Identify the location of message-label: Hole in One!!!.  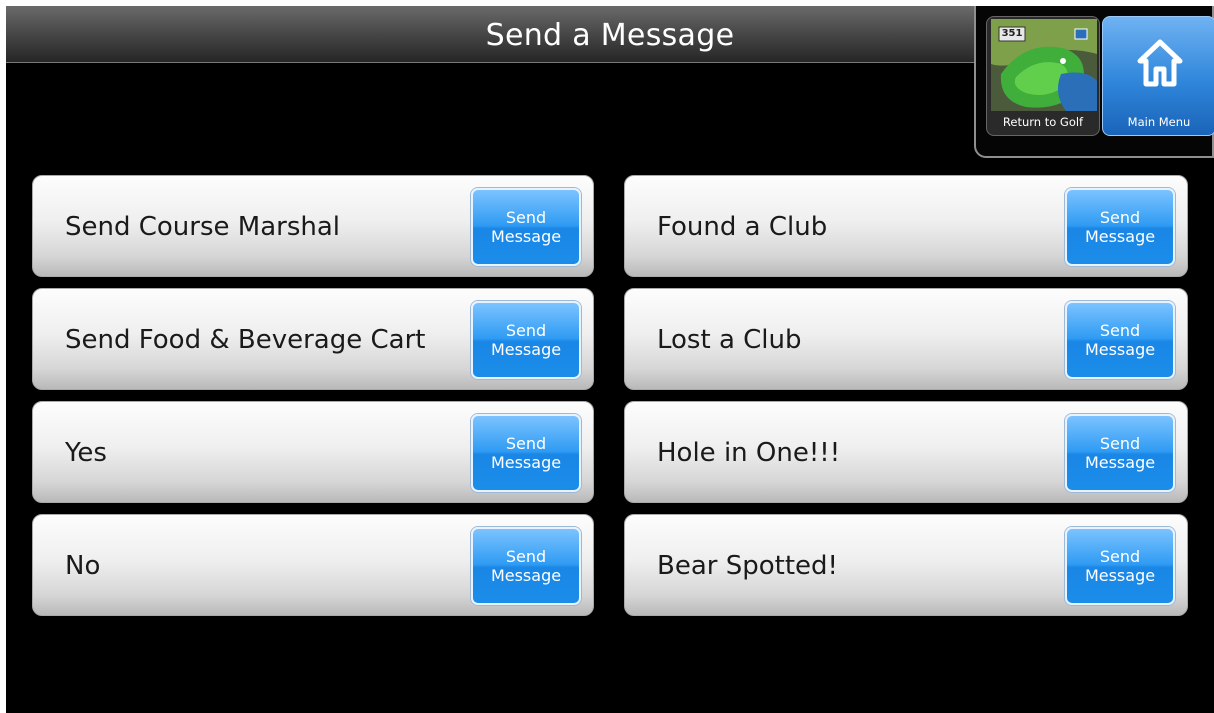
(749, 453).